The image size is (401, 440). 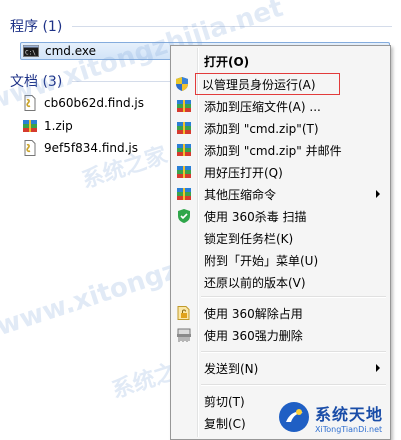 What do you see at coordinates (94, 103) in the screenshot?
I see `result-item-label: cb60b62d.find.js` at bounding box center [94, 103].